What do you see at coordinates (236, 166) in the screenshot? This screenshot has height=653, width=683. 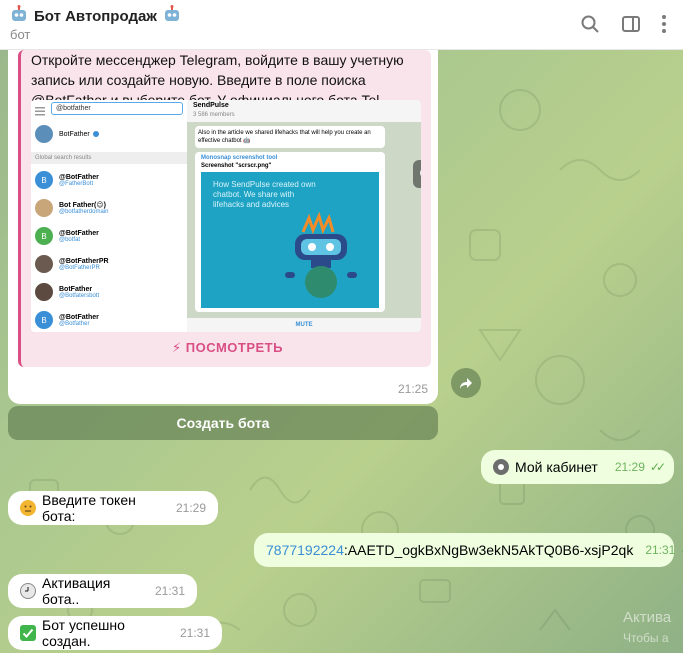 I see `preview-link-sub: Screenshot "scrscr.png"` at bounding box center [236, 166].